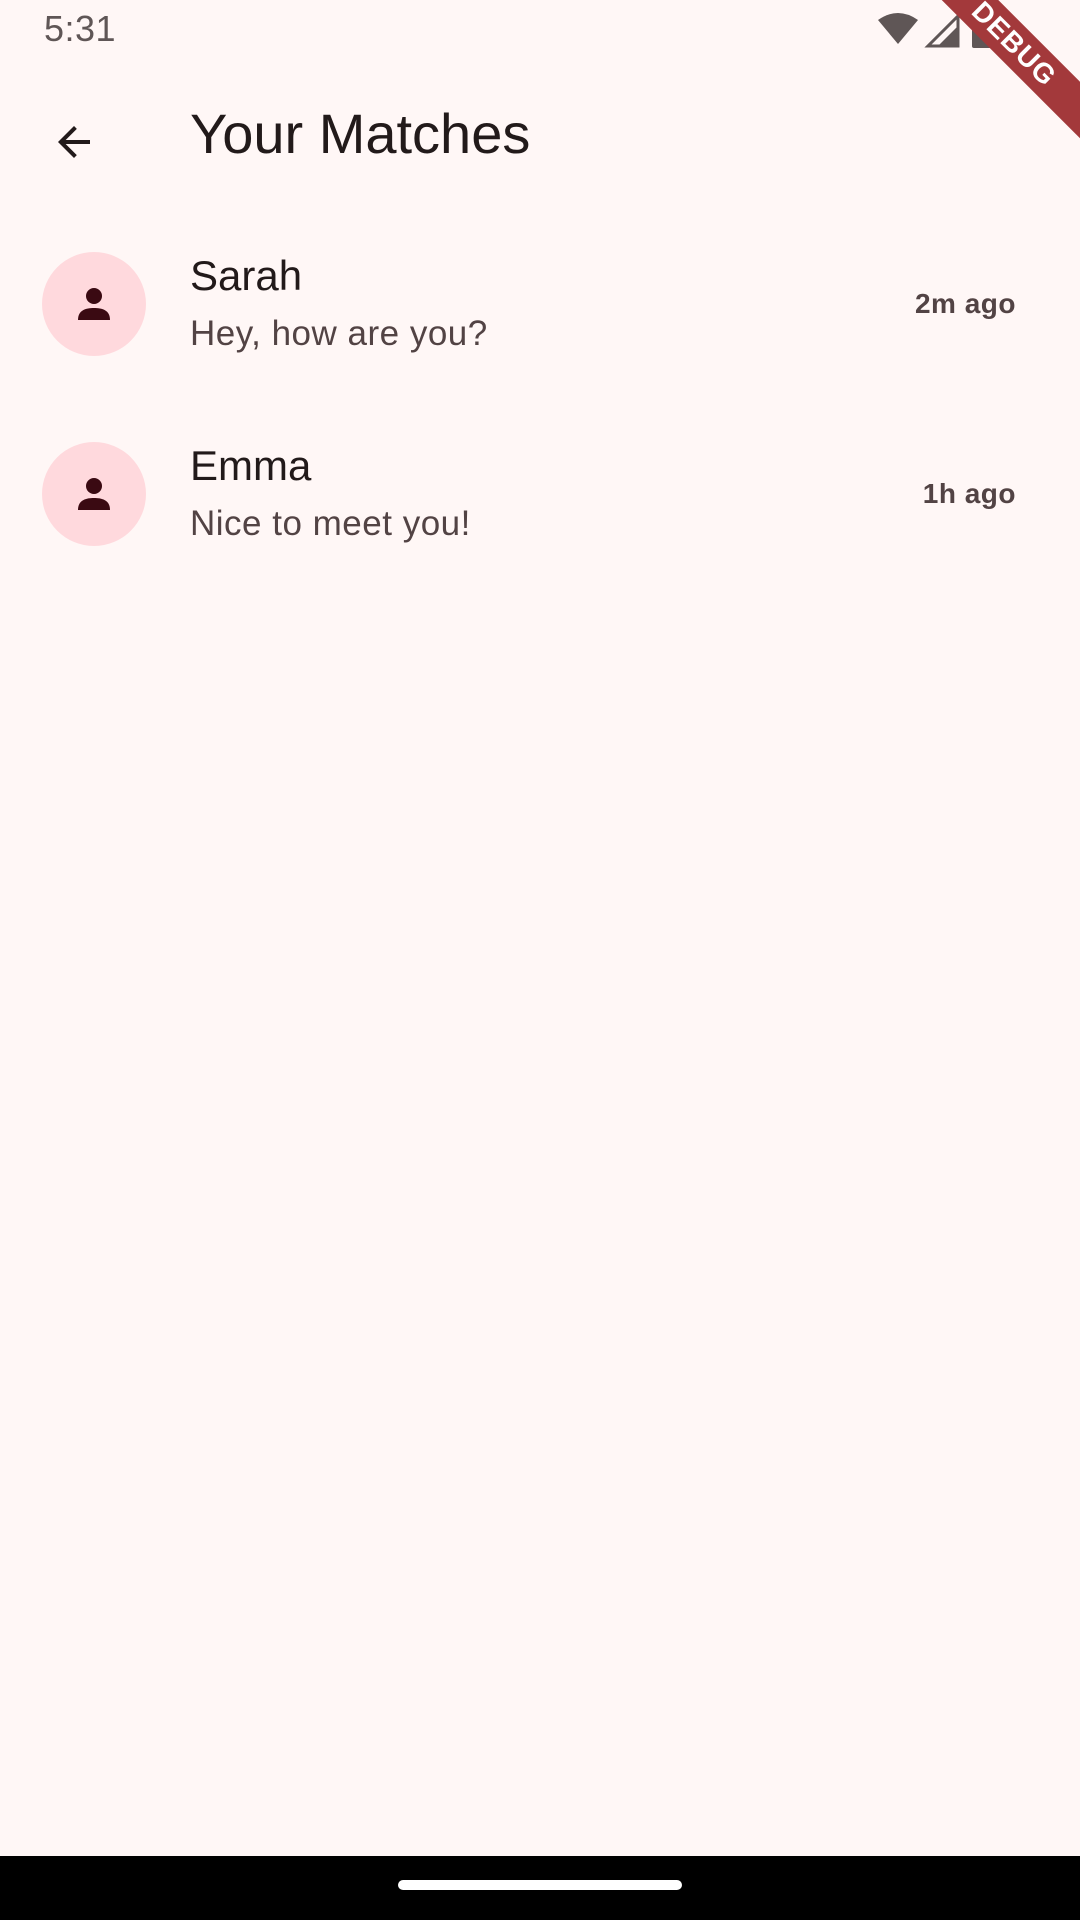 This screenshot has height=1920, width=1080. I want to click on signal-icon, so click(942, 30).